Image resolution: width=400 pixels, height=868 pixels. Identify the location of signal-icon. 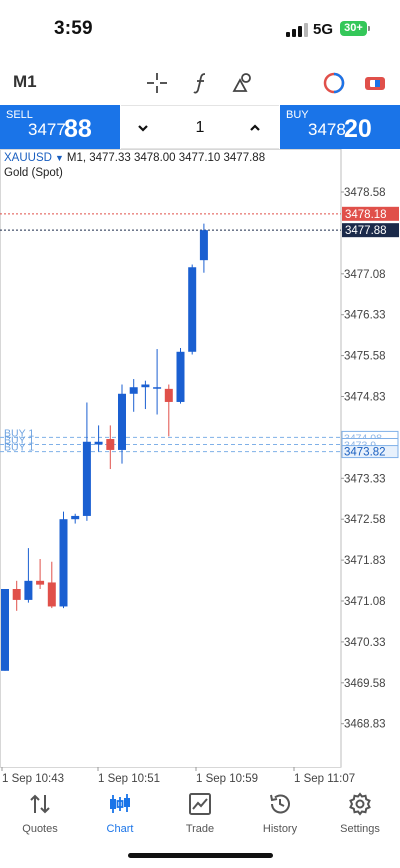
(297, 30).